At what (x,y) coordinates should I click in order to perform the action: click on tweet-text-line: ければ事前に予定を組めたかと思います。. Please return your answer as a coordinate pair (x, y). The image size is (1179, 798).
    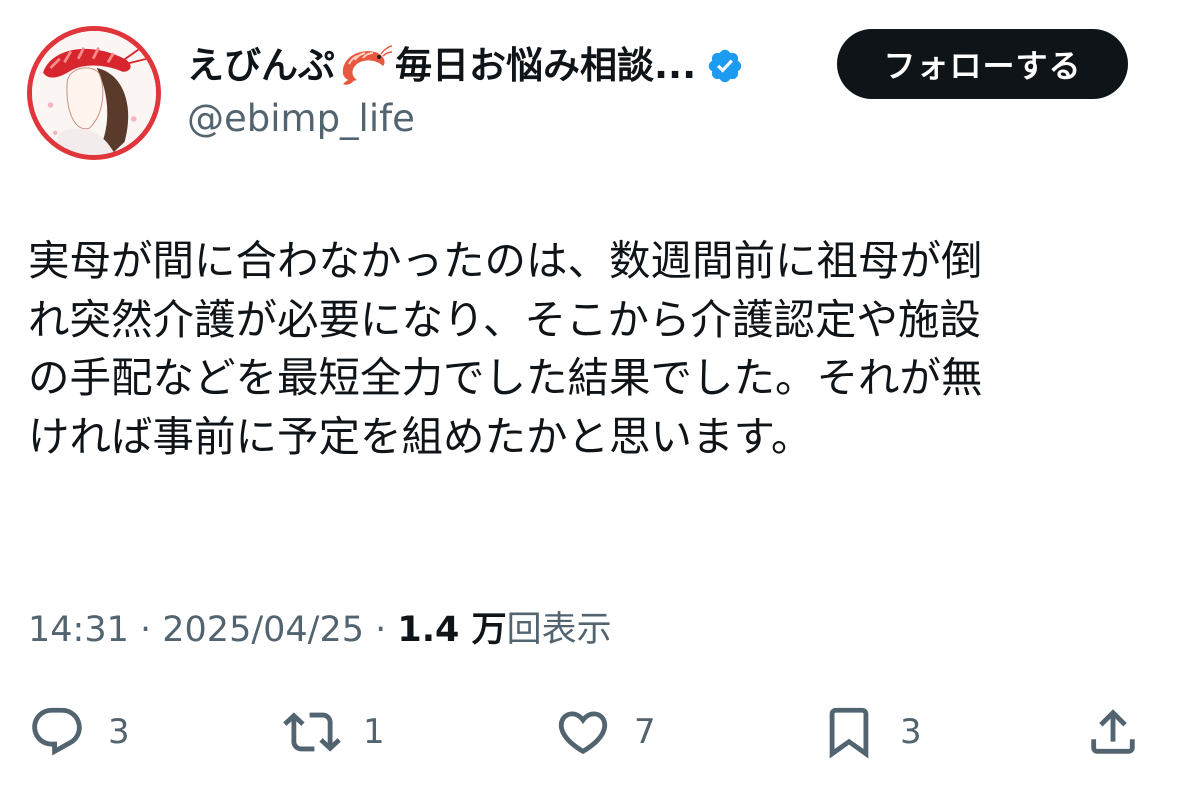
    Looking at the image, I should click on (420, 436).